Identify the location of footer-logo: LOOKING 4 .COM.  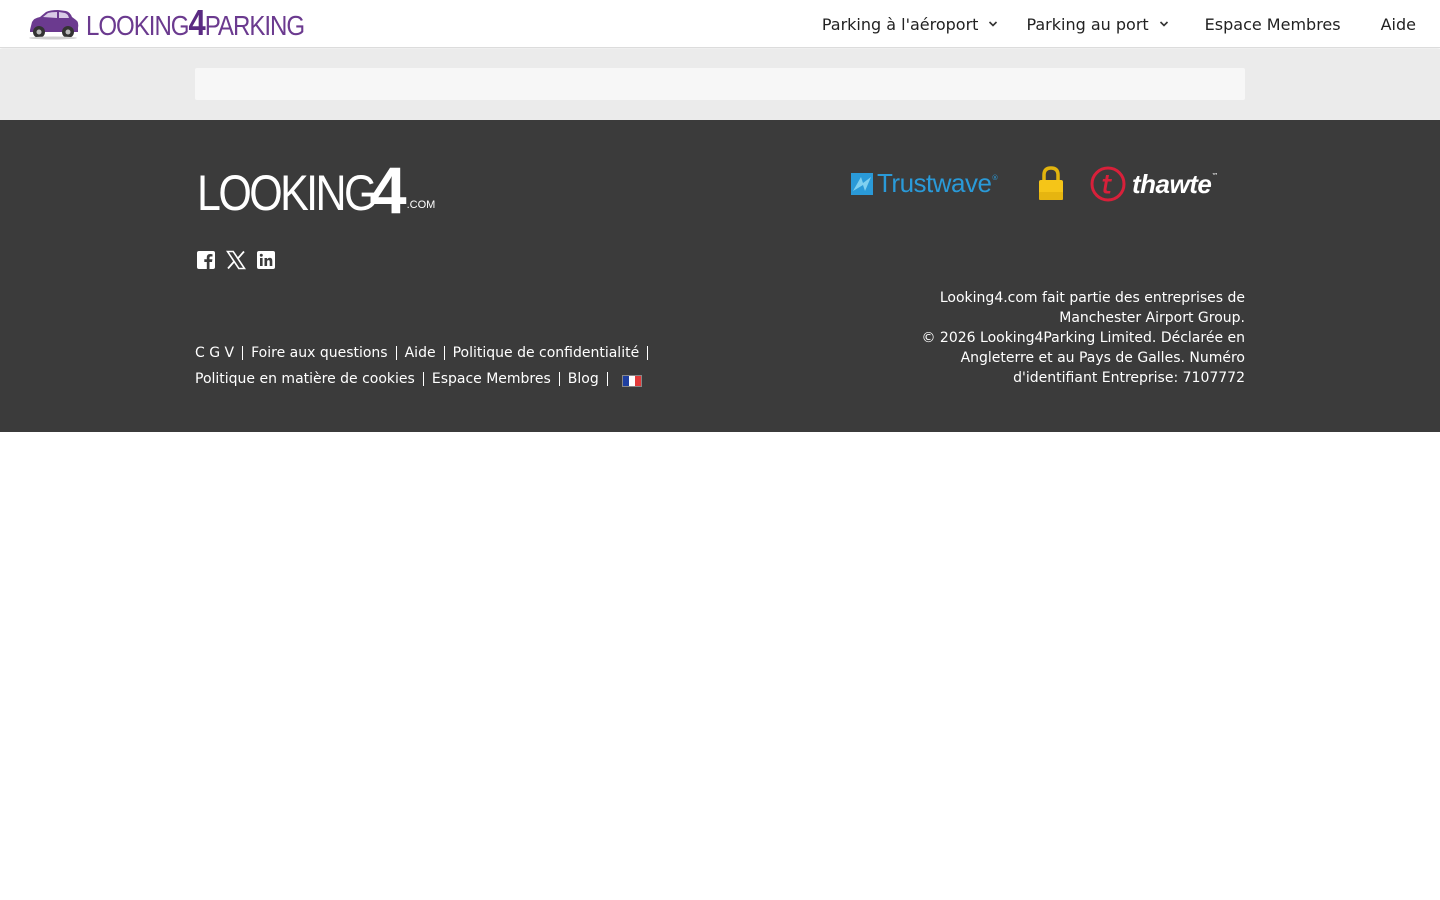
(316, 190).